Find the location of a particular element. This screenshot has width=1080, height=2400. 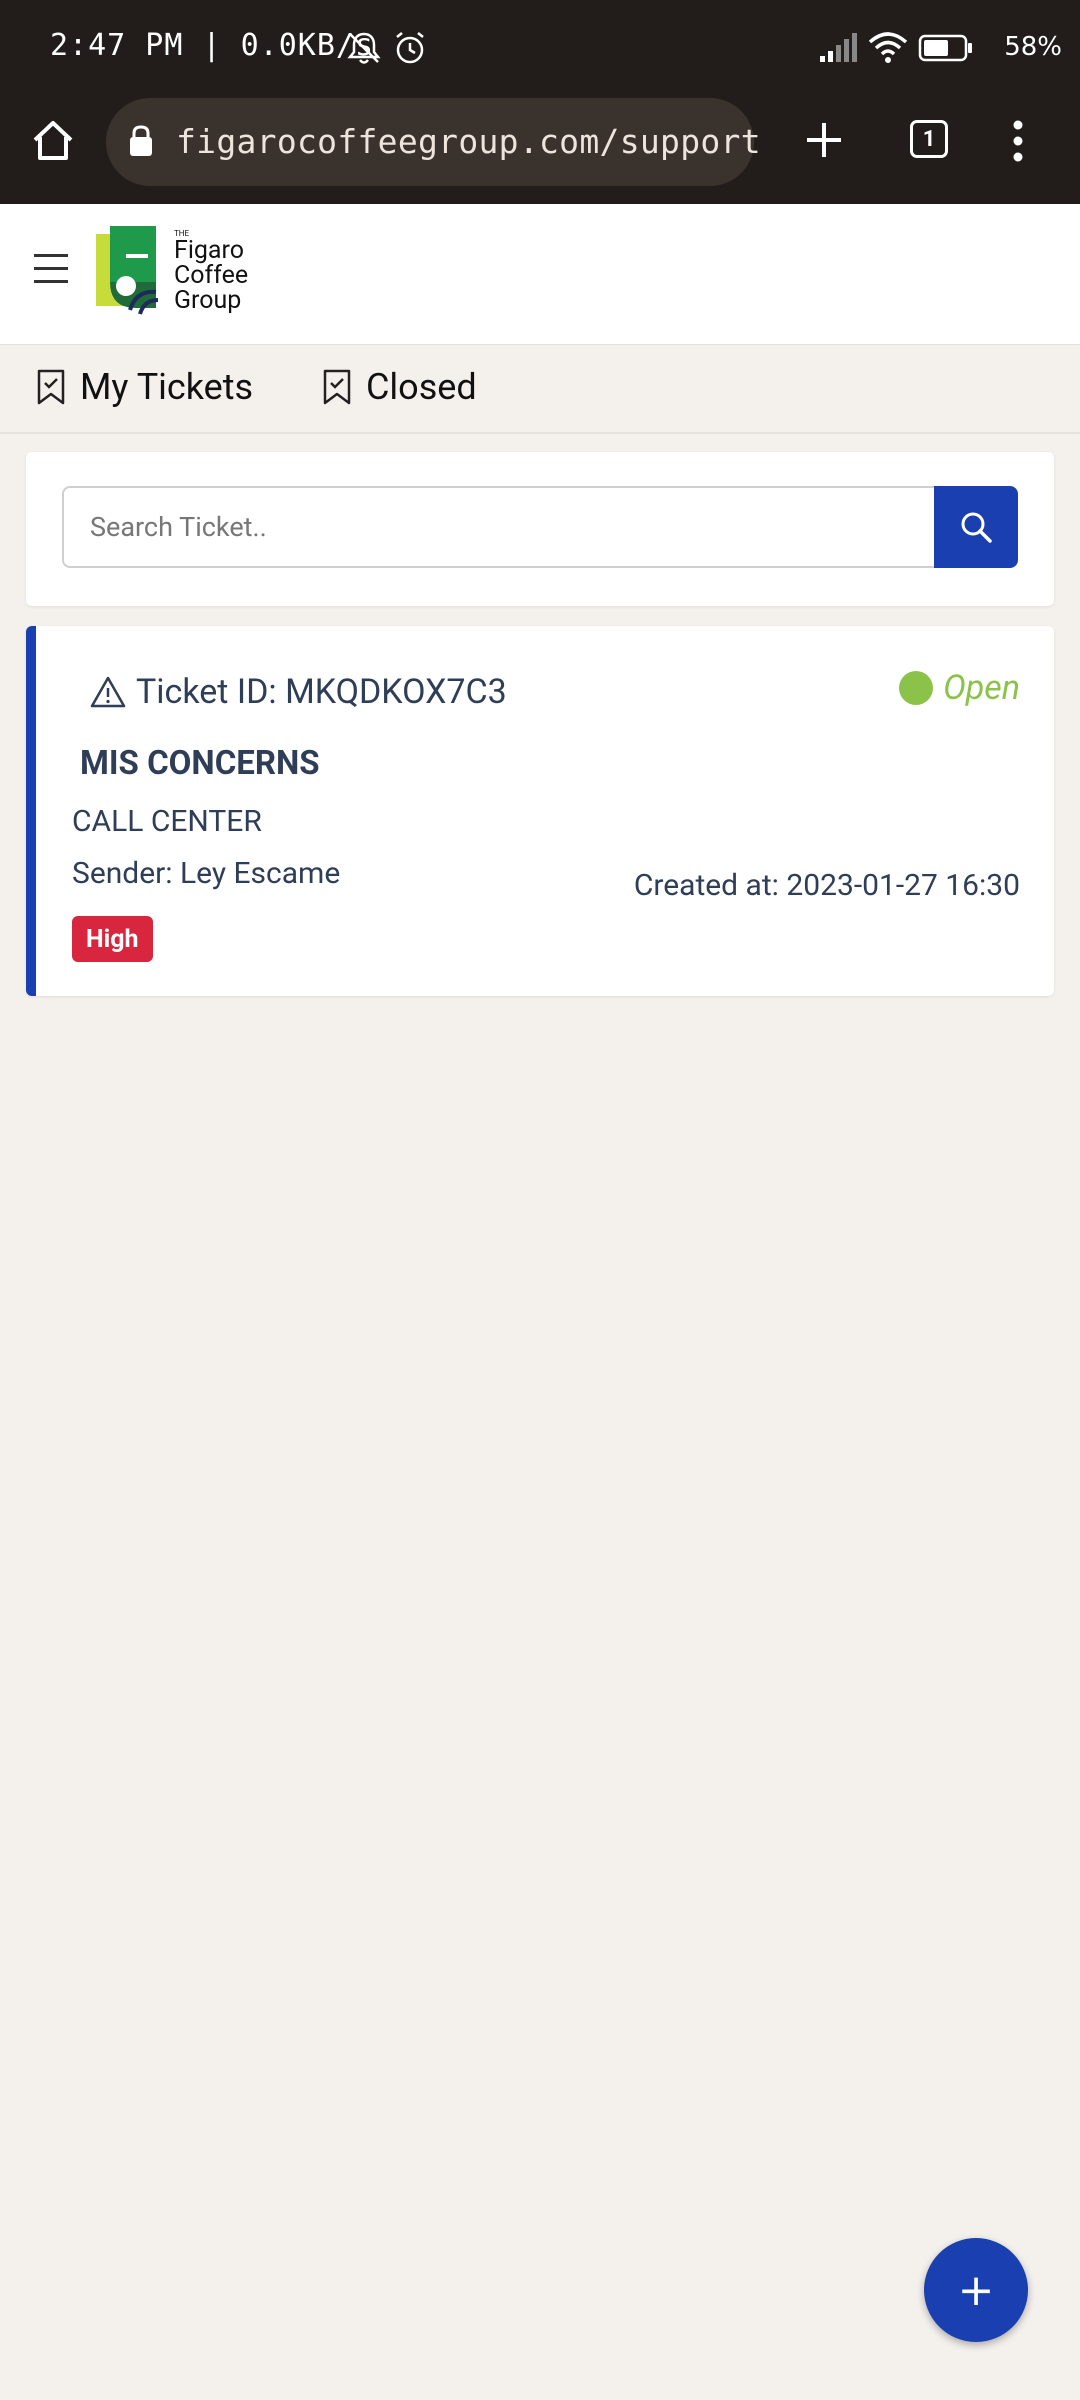

signal-icon is located at coordinates (838, 47).